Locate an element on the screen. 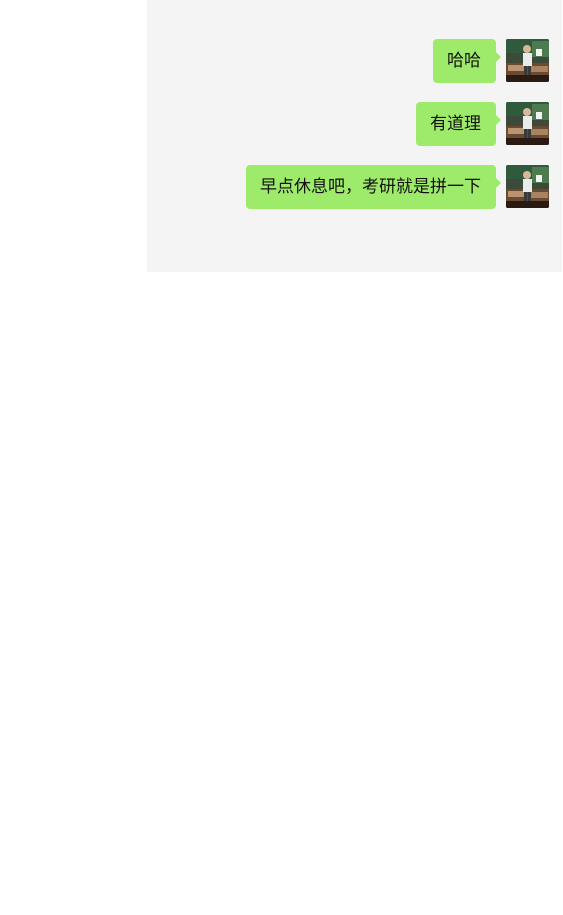  message-row: 有道理 is located at coordinates (482, 124).